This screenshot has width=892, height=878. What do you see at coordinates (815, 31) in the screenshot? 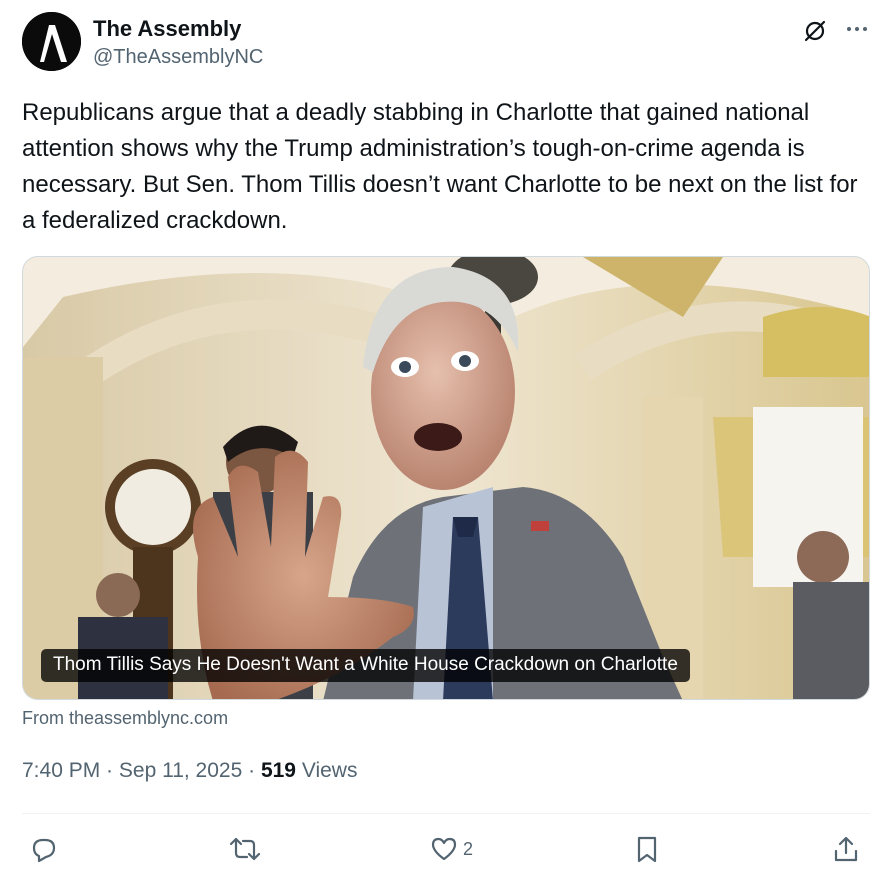
I see `grok-icon` at bounding box center [815, 31].